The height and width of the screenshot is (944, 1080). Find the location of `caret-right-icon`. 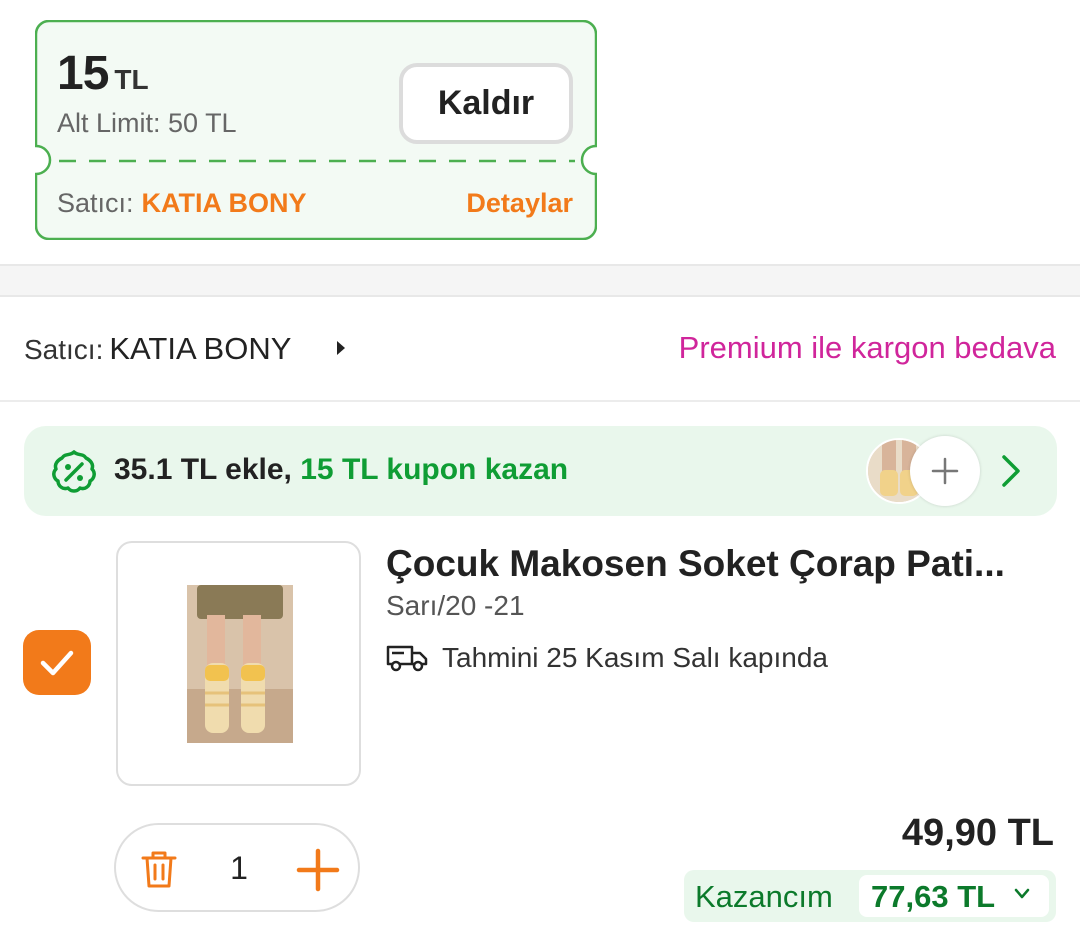

caret-right-icon is located at coordinates (341, 348).